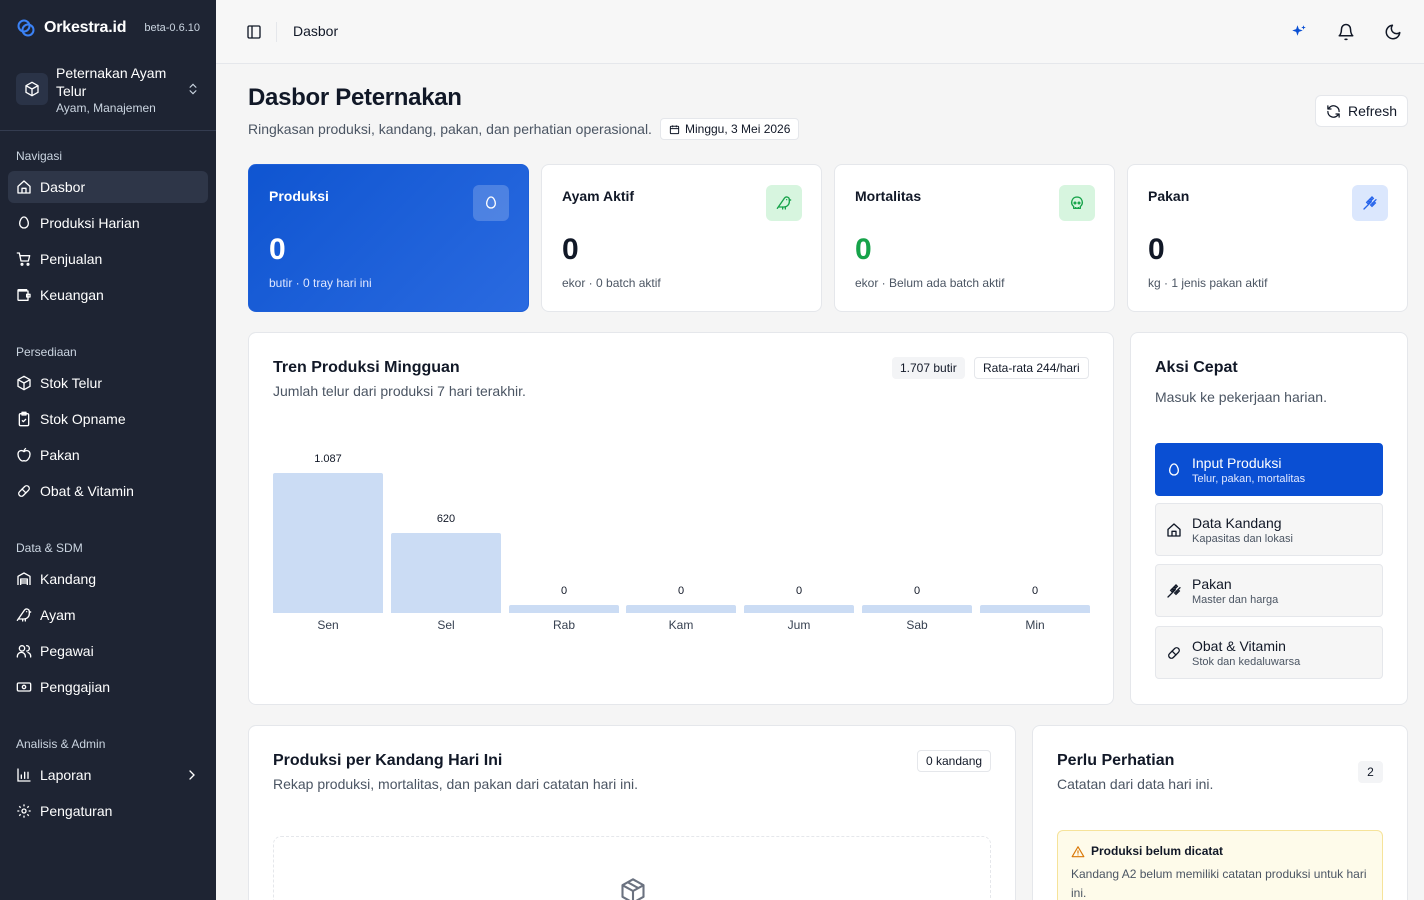 The width and height of the screenshot is (1424, 900). What do you see at coordinates (1135, 784) in the screenshot?
I see `attention-subtitle: Catatan dari data hari ini.` at bounding box center [1135, 784].